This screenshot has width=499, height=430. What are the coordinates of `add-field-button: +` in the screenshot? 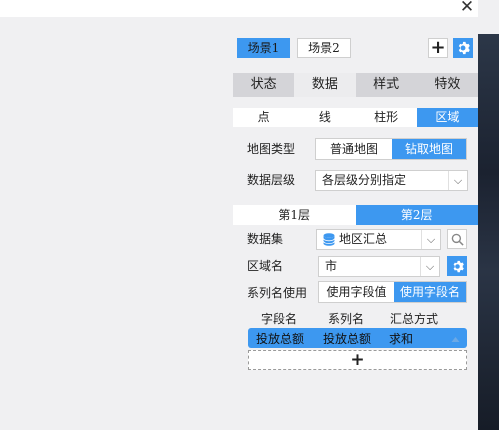 It's located at (357, 360).